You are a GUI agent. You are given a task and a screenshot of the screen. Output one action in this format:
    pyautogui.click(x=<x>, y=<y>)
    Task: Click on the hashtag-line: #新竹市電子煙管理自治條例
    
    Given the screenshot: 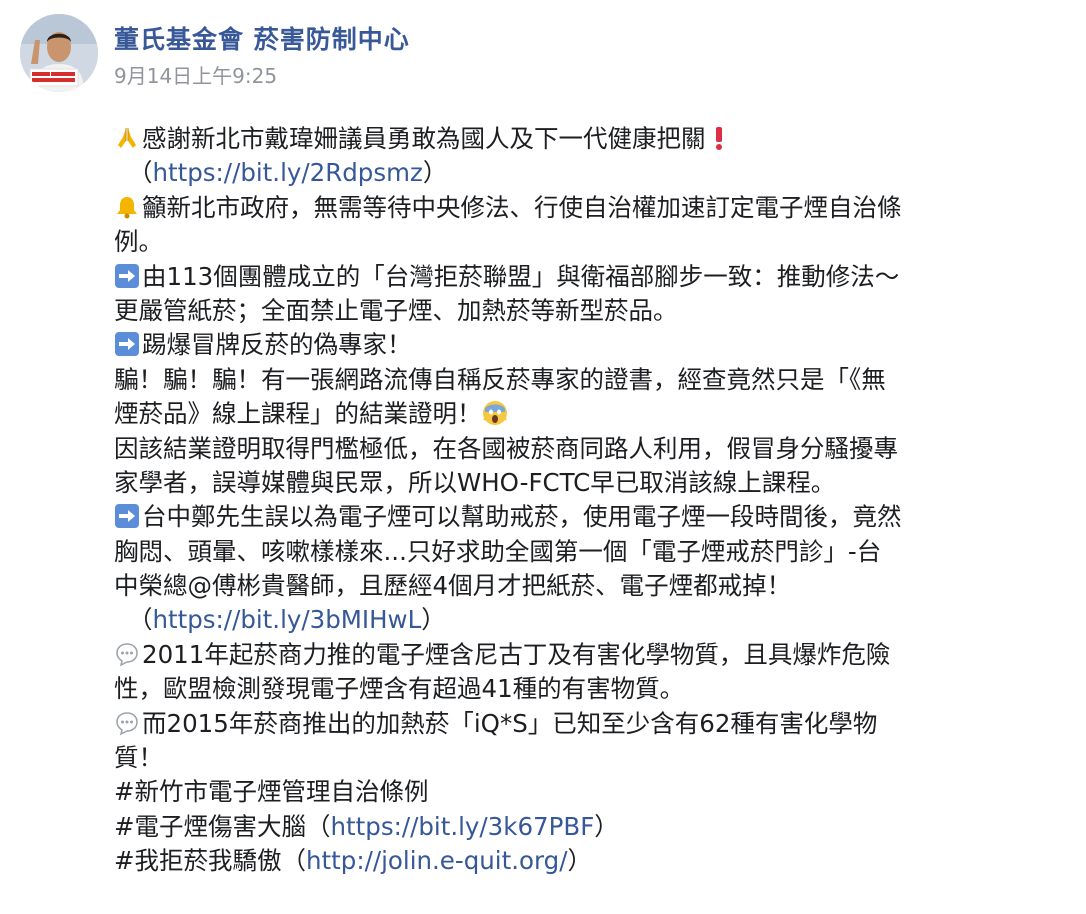 What is the action you would take?
    pyautogui.click(x=597, y=792)
    